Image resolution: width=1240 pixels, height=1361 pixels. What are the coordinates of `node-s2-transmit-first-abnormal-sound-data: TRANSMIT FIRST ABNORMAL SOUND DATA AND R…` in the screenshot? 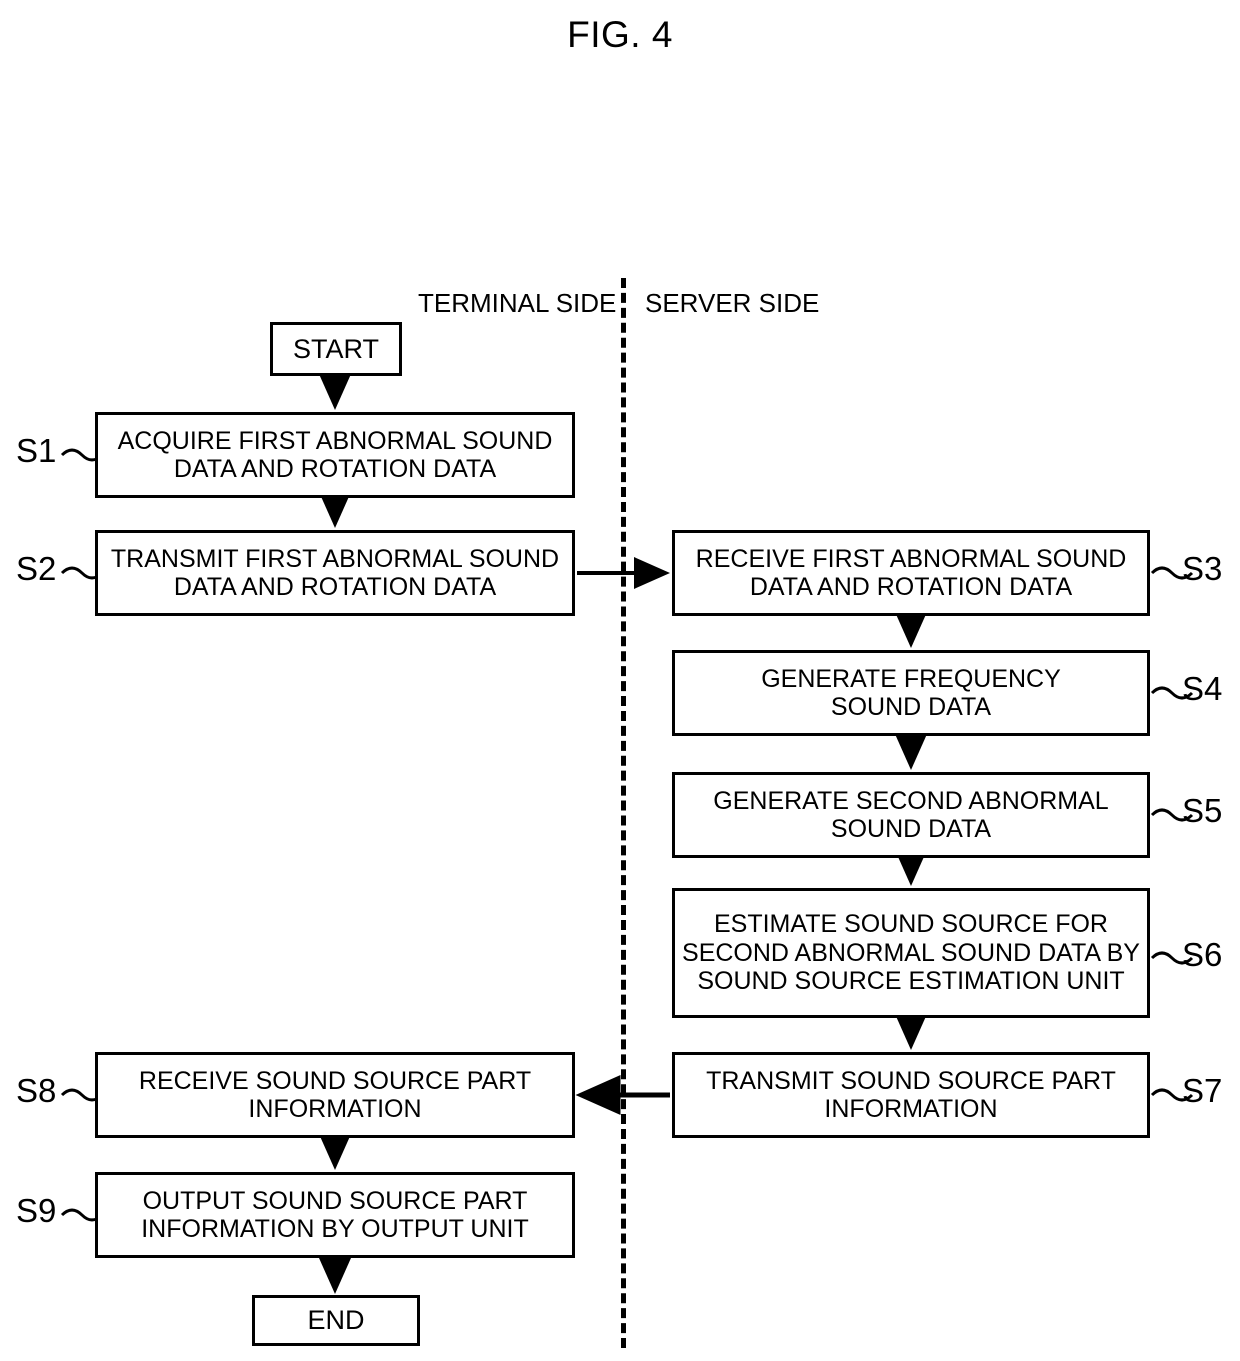 It's located at (335, 573).